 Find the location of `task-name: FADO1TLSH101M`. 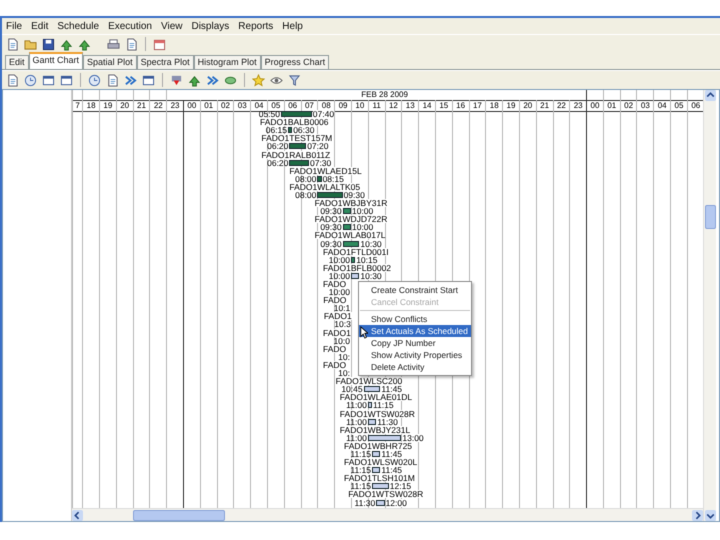

task-name: FADO1TLSH101M is located at coordinates (379, 478).